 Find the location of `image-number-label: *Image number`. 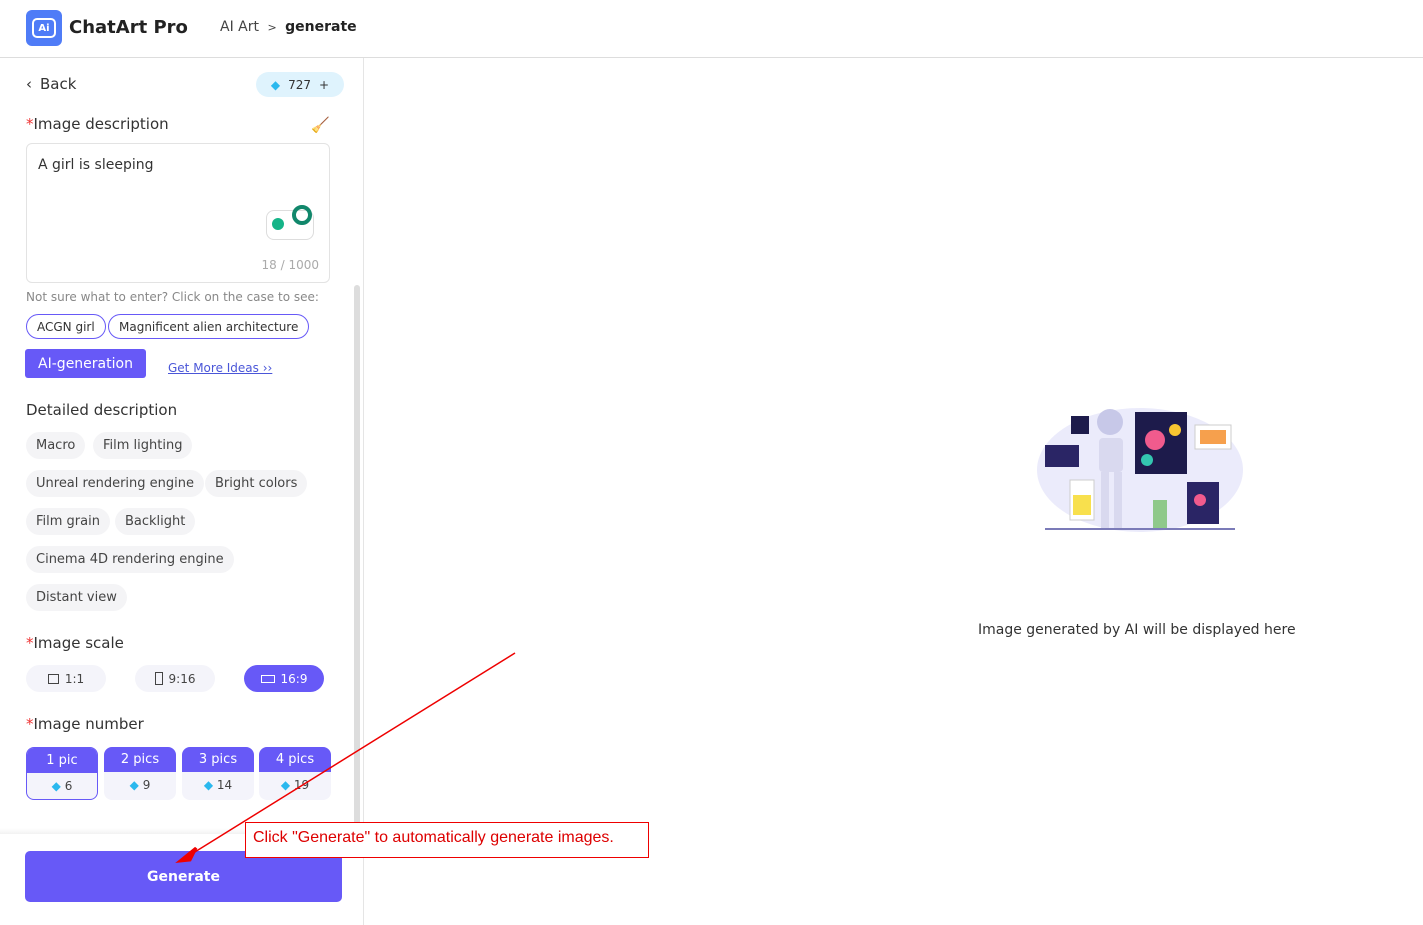

image-number-label: *Image number is located at coordinates (85, 724).